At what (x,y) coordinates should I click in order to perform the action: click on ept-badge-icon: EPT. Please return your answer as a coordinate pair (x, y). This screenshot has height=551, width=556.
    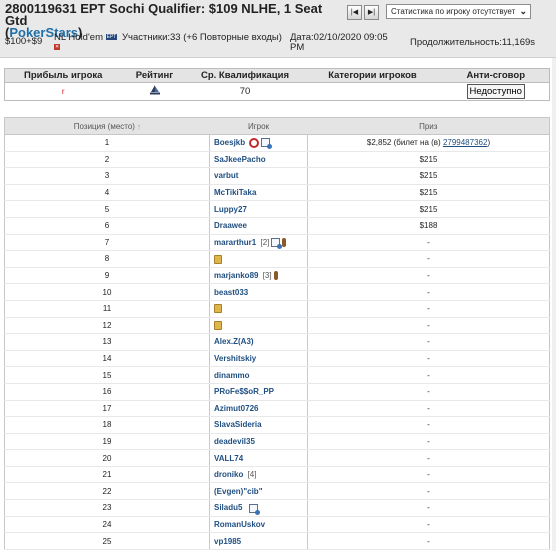
    Looking at the image, I should click on (111, 37).